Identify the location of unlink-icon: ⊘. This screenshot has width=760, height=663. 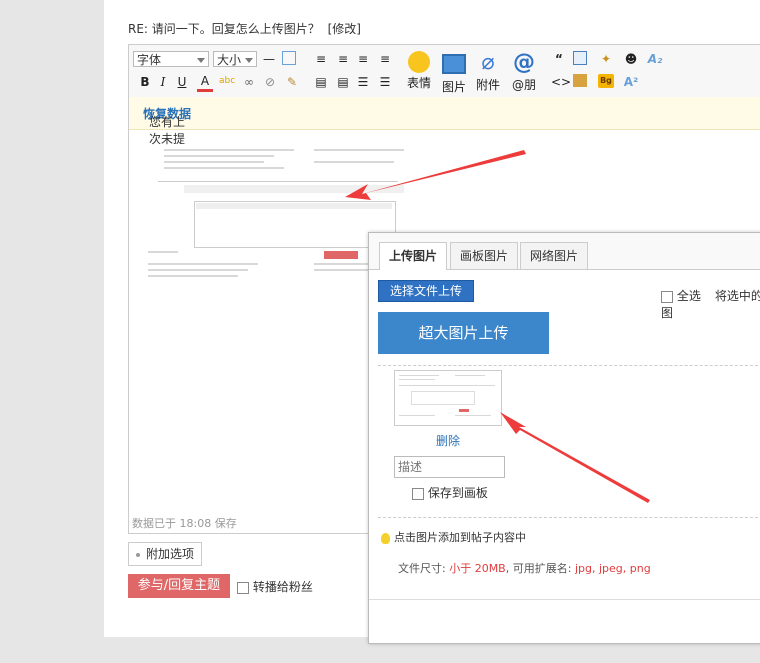
(270, 82).